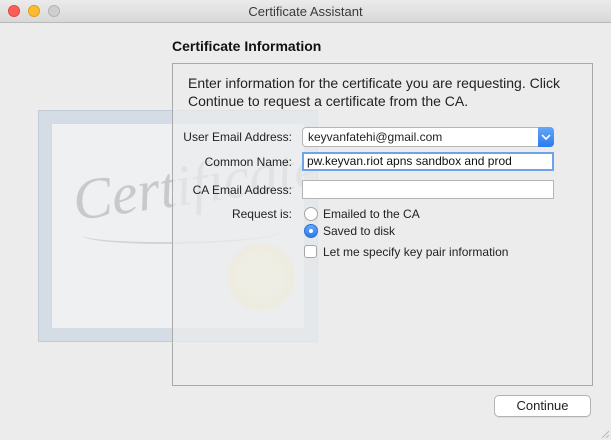  I want to click on ca-email-label: CA Email Address:, so click(242, 190).